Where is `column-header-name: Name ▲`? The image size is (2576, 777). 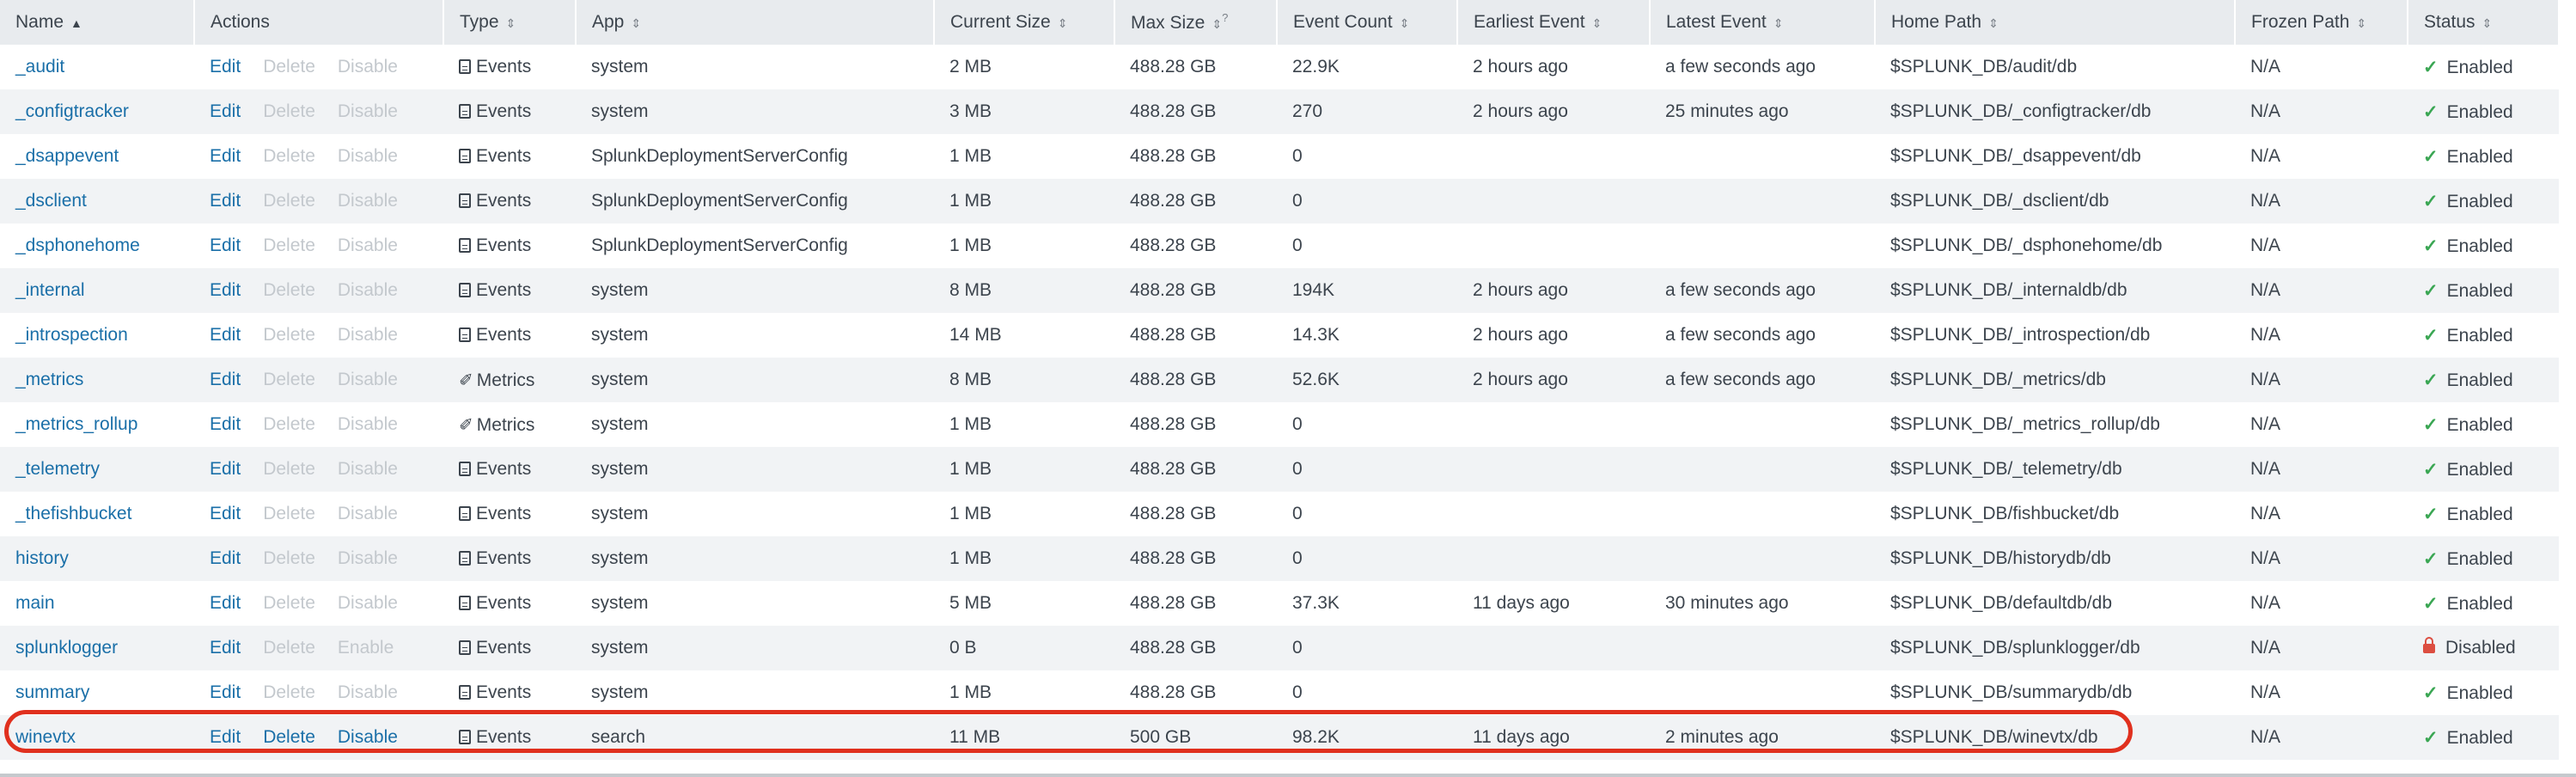
column-header-name: Name ▲ is located at coordinates (98, 23).